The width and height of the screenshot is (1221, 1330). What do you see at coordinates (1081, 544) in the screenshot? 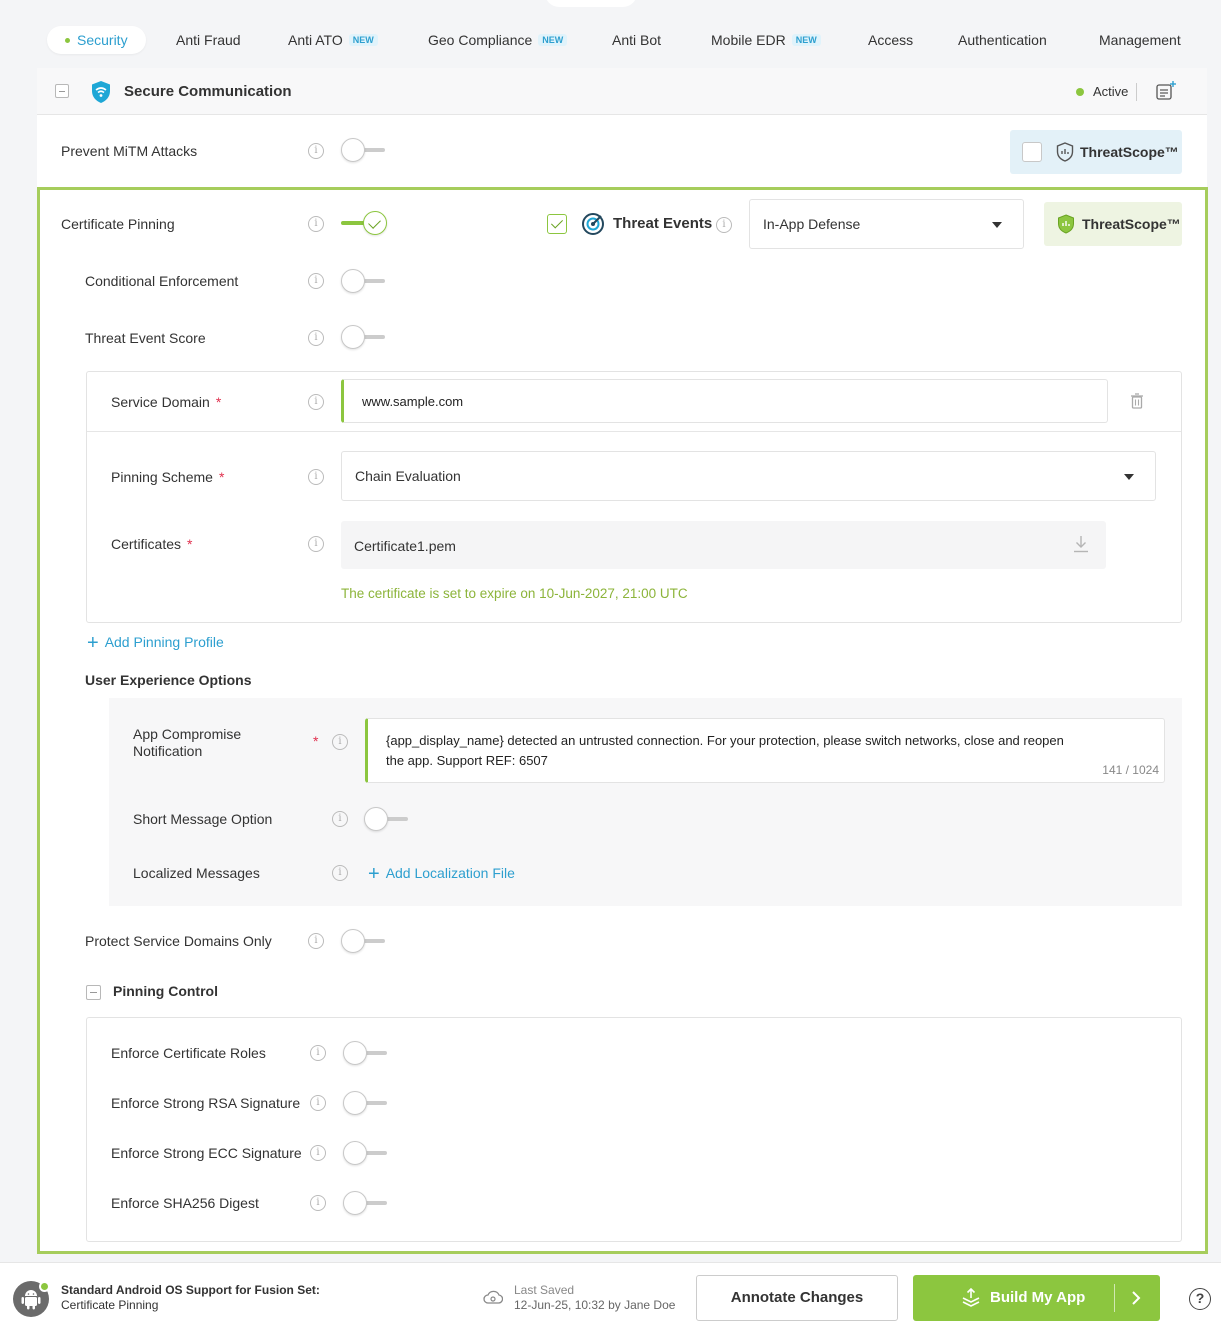
I see `download-icon` at bounding box center [1081, 544].